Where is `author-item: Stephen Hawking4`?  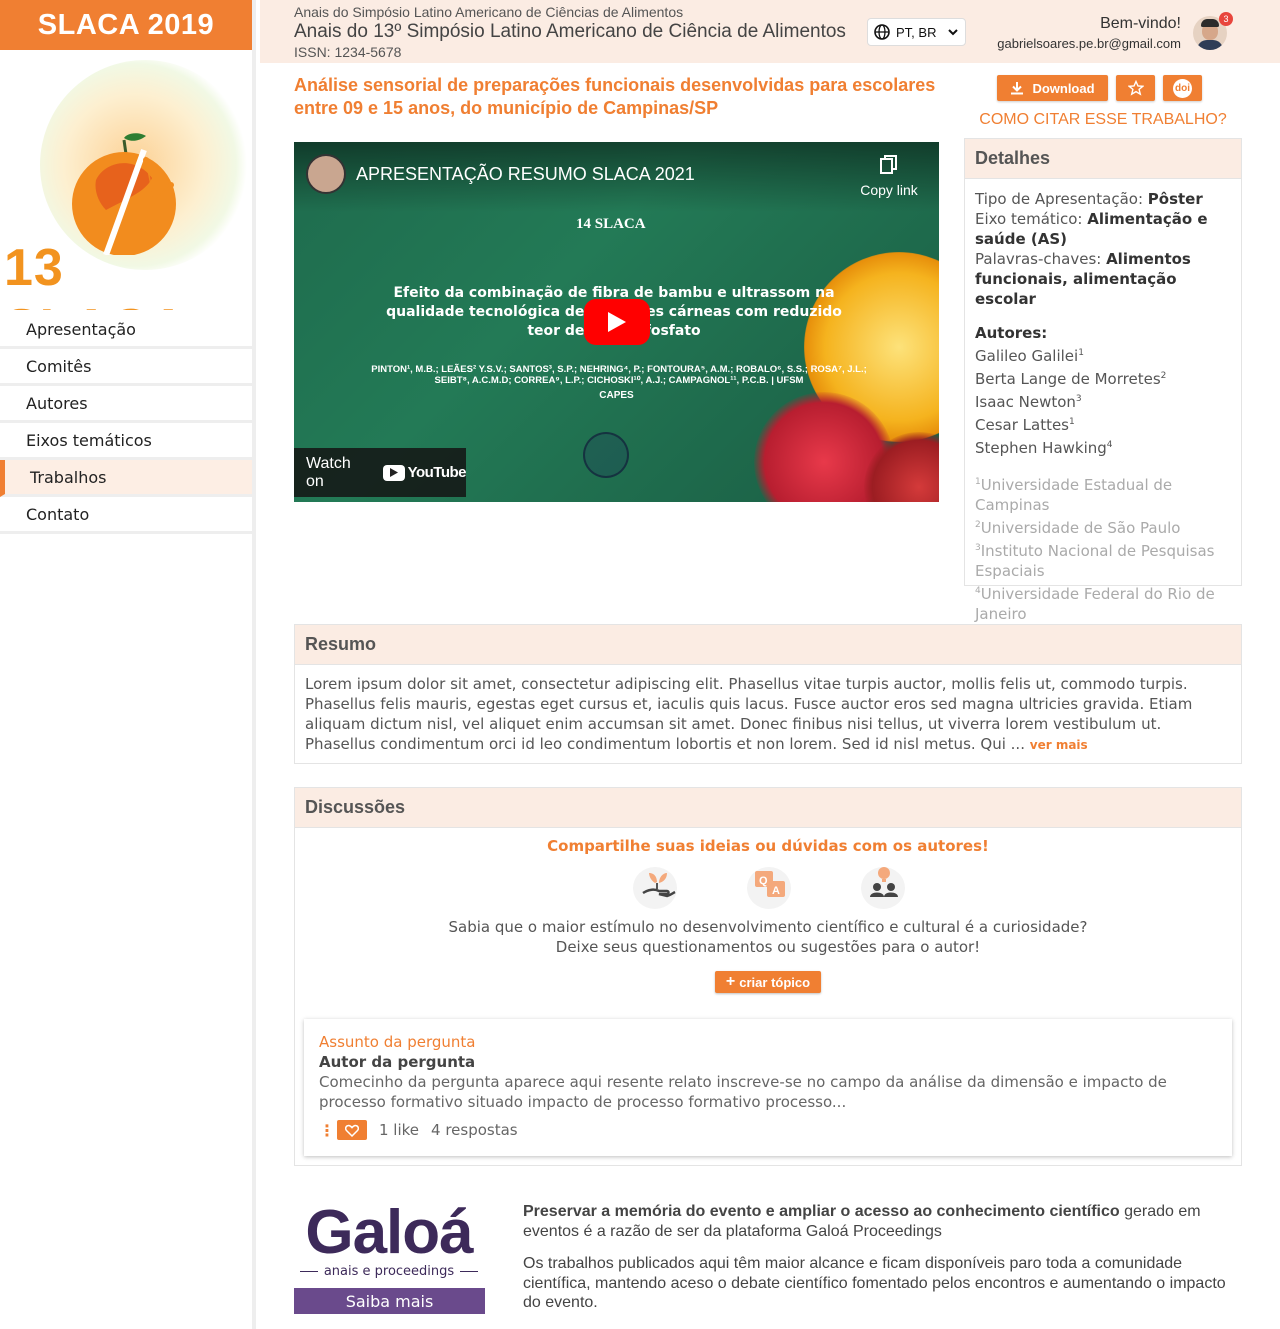 author-item: Stephen Hawking4 is located at coordinates (1103, 446).